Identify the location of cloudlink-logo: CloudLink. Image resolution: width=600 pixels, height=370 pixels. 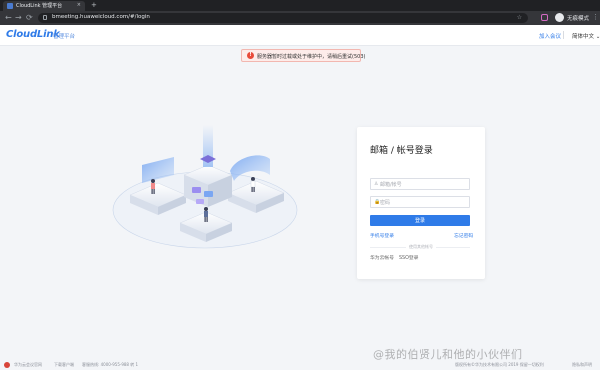
(33, 34).